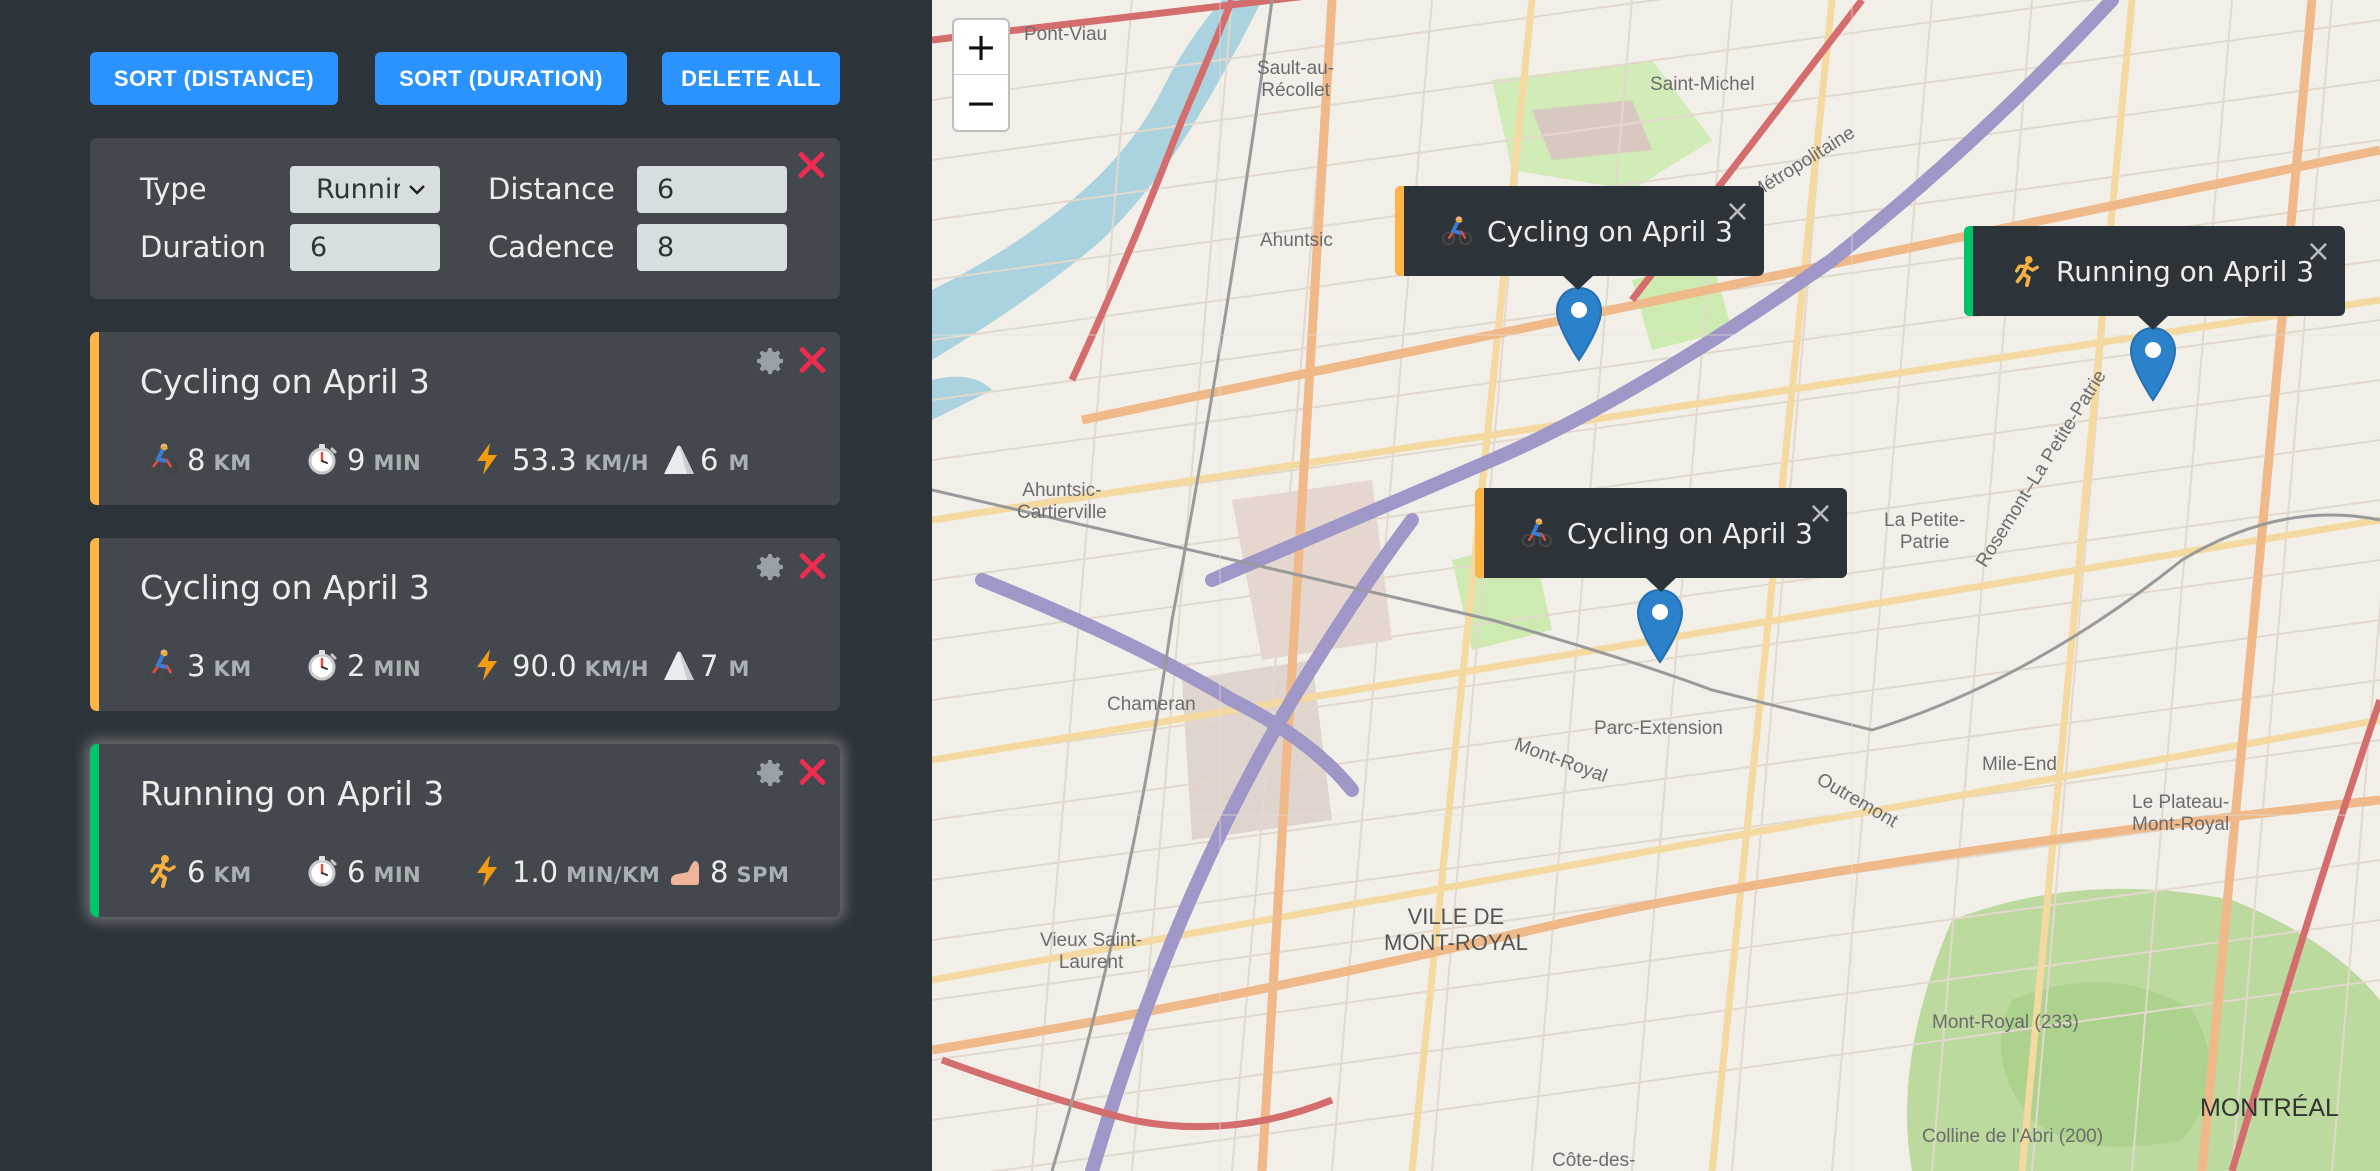 Image resolution: width=2380 pixels, height=1171 pixels. Describe the element at coordinates (709, 460) in the screenshot. I see `elevation-value: 6` at that location.